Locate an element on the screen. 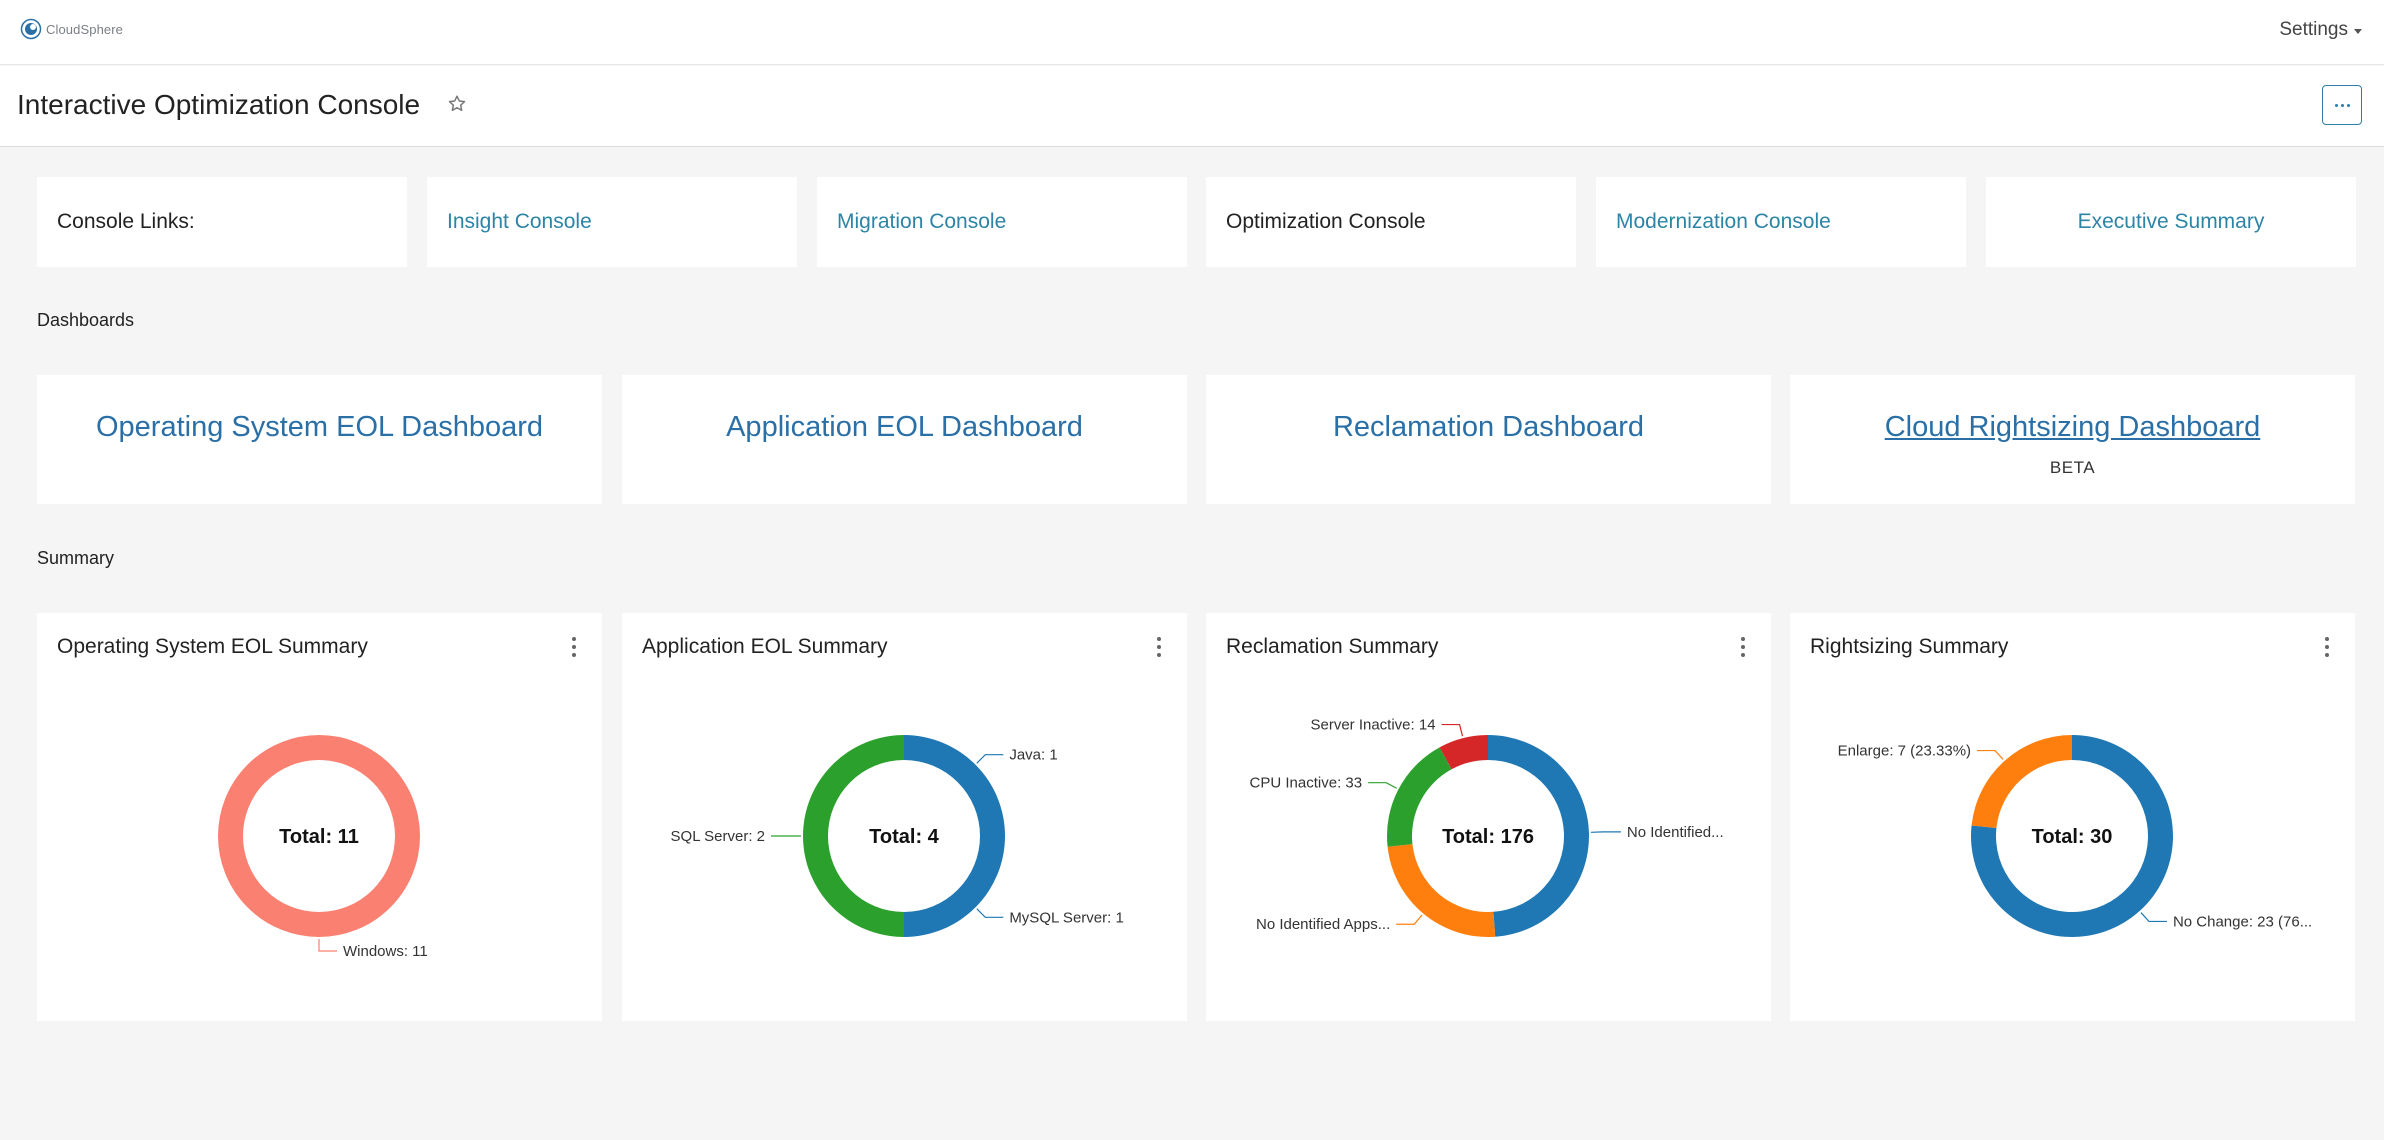 The image size is (2384, 1140). dashboards-heading: Dashboards is located at coordinates (86, 320).